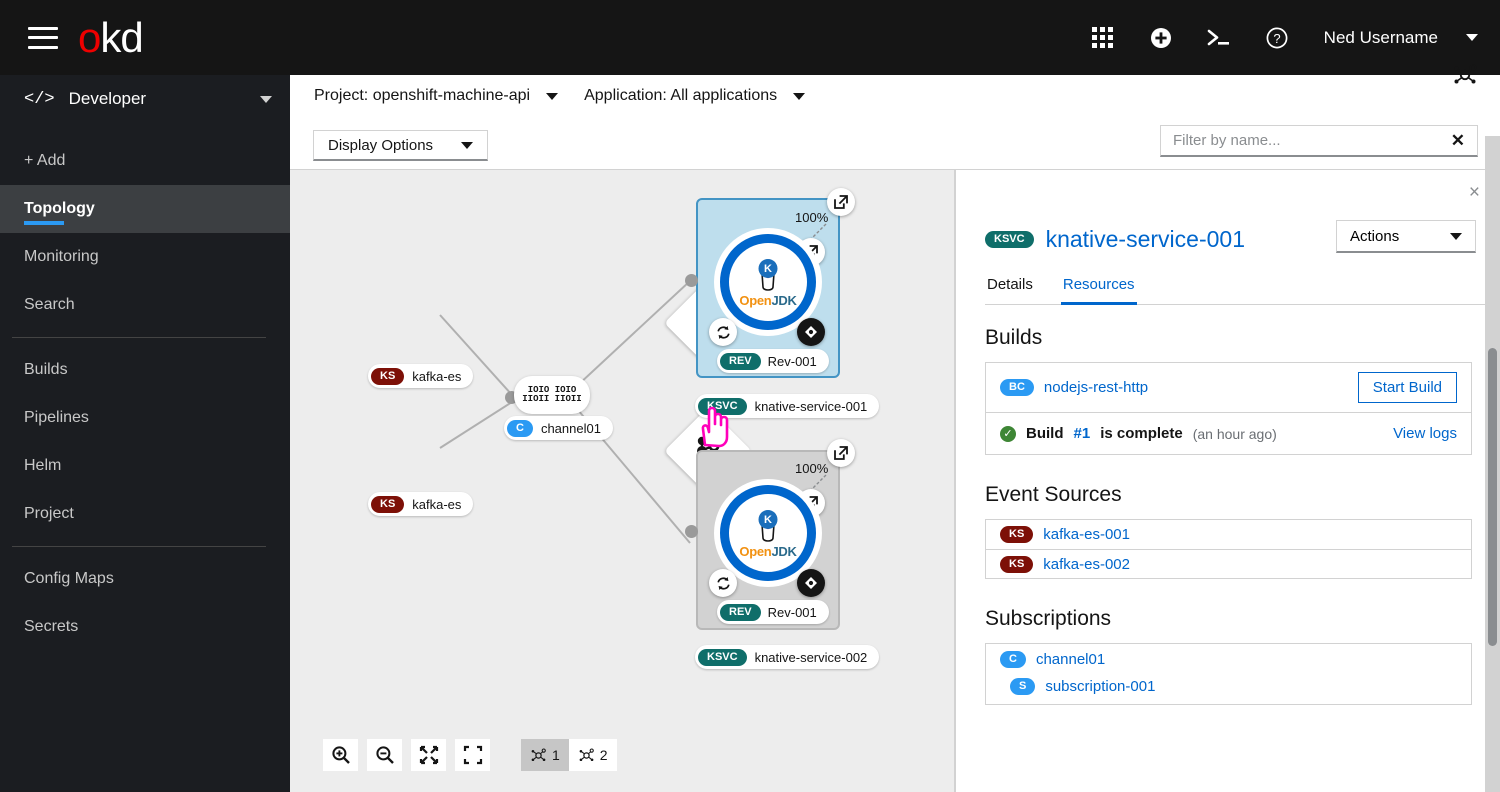 This screenshot has height=792, width=1500. I want to click on list-item: KS kafka-es-002, so click(1228, 563).